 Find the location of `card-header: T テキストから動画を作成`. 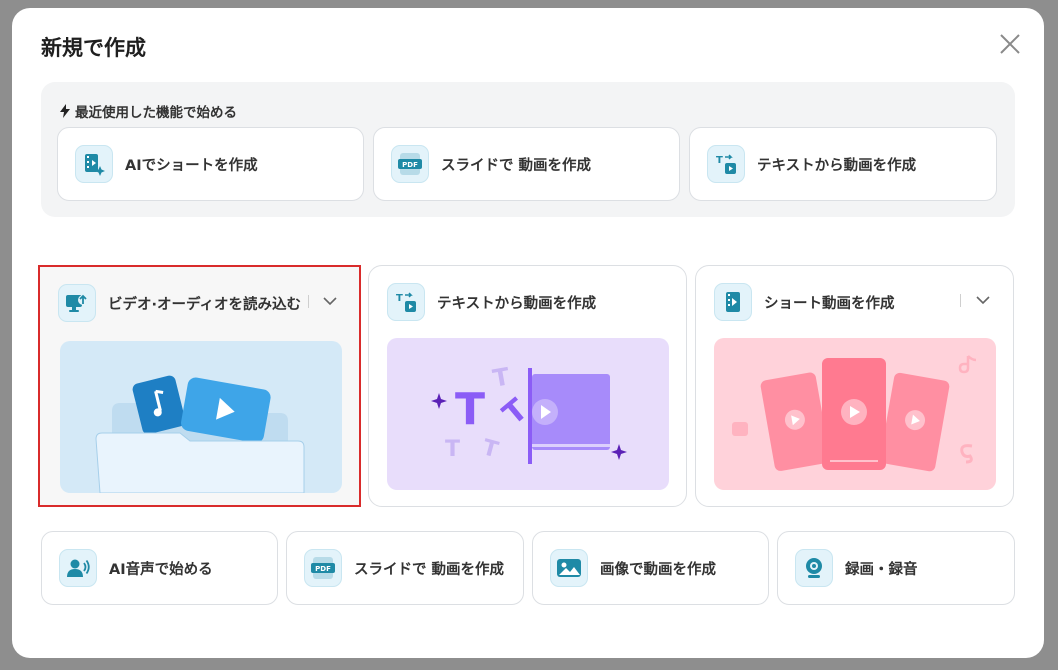

card-header: T テキストから動画を作成 is located at coordinates (491, 302).